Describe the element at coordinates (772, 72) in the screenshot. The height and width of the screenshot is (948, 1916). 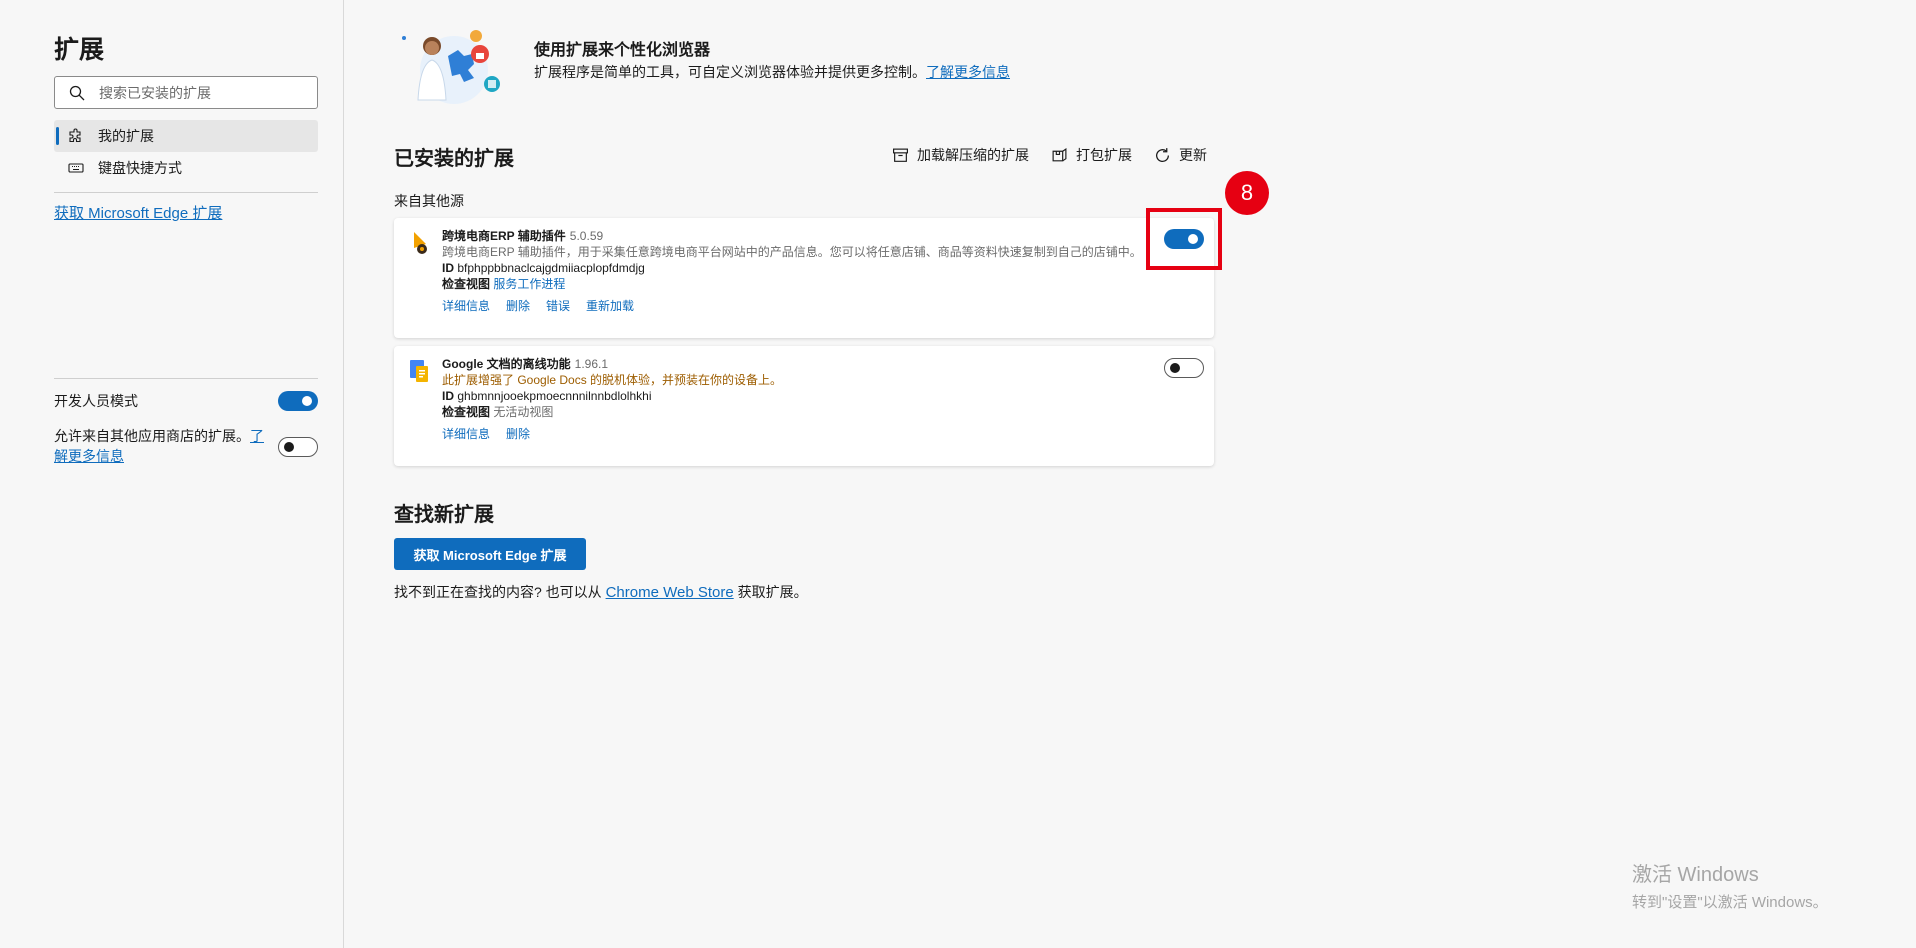
I see `hero-description: 扩展程序是简单的工具，可自定义浏览器体验并提供更多控制。了解更多信息` at that location.